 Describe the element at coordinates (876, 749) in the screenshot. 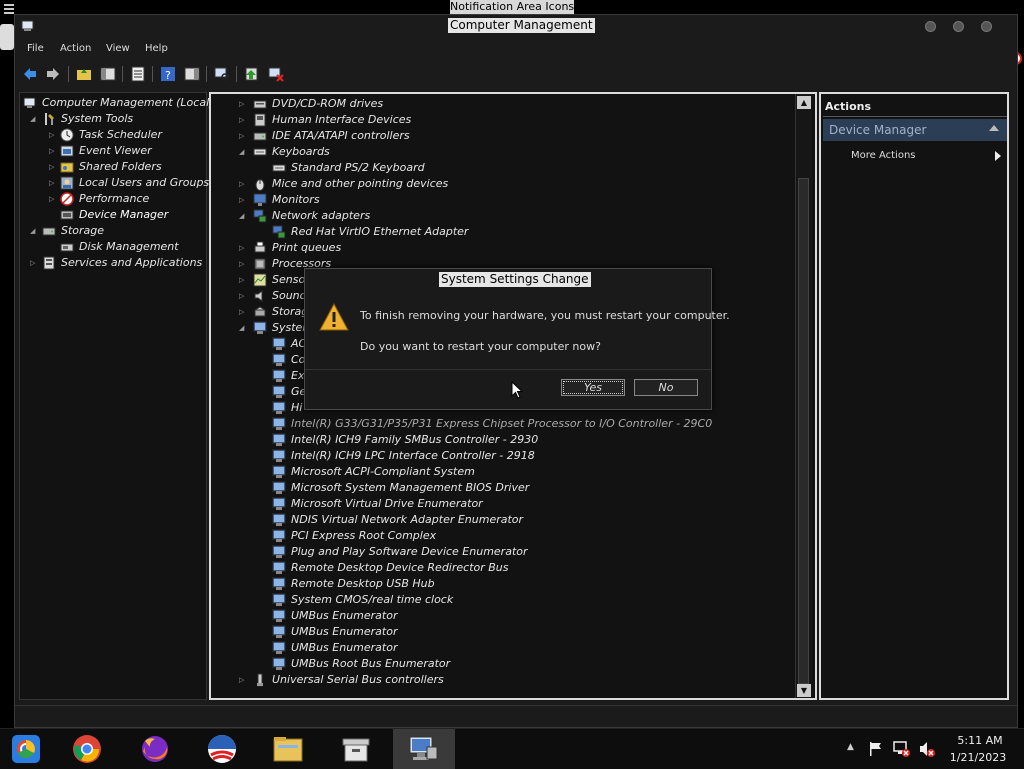

I see `action-center-flag-icon` at that location.